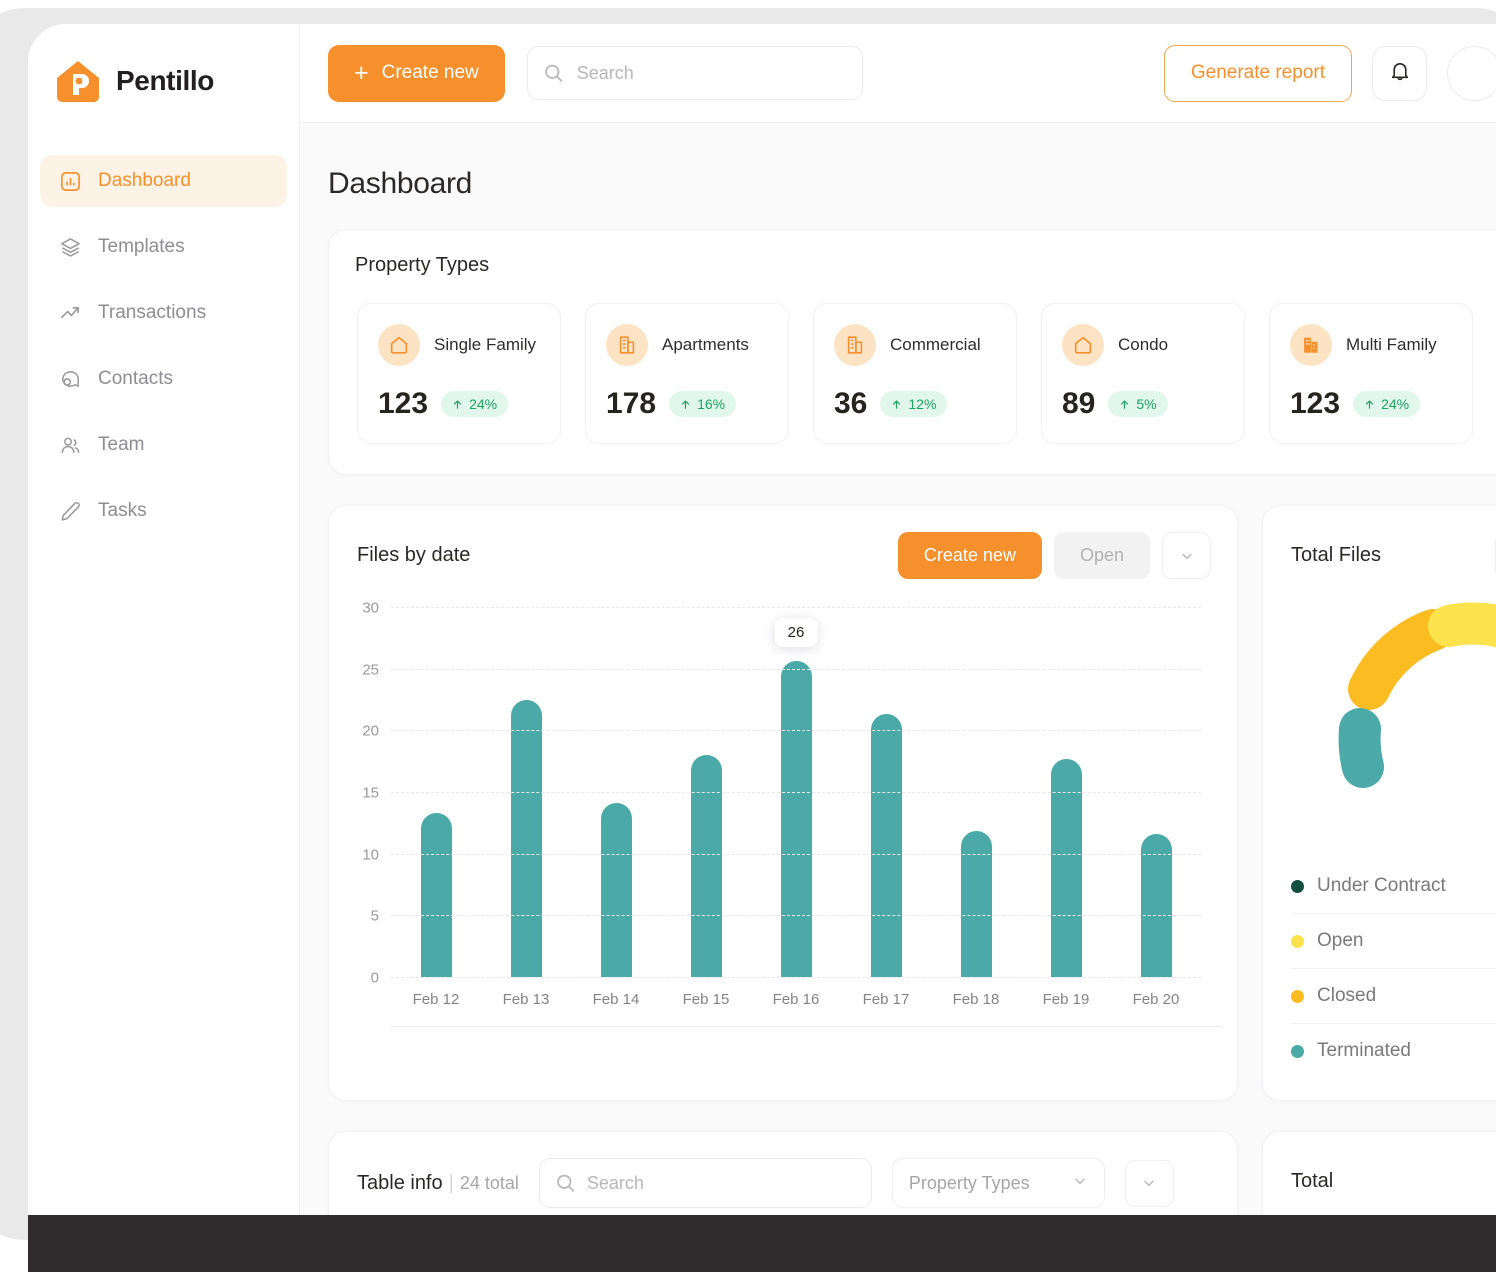  I want to click on property-tile-delta-badge: 16%, so click(703, 404).